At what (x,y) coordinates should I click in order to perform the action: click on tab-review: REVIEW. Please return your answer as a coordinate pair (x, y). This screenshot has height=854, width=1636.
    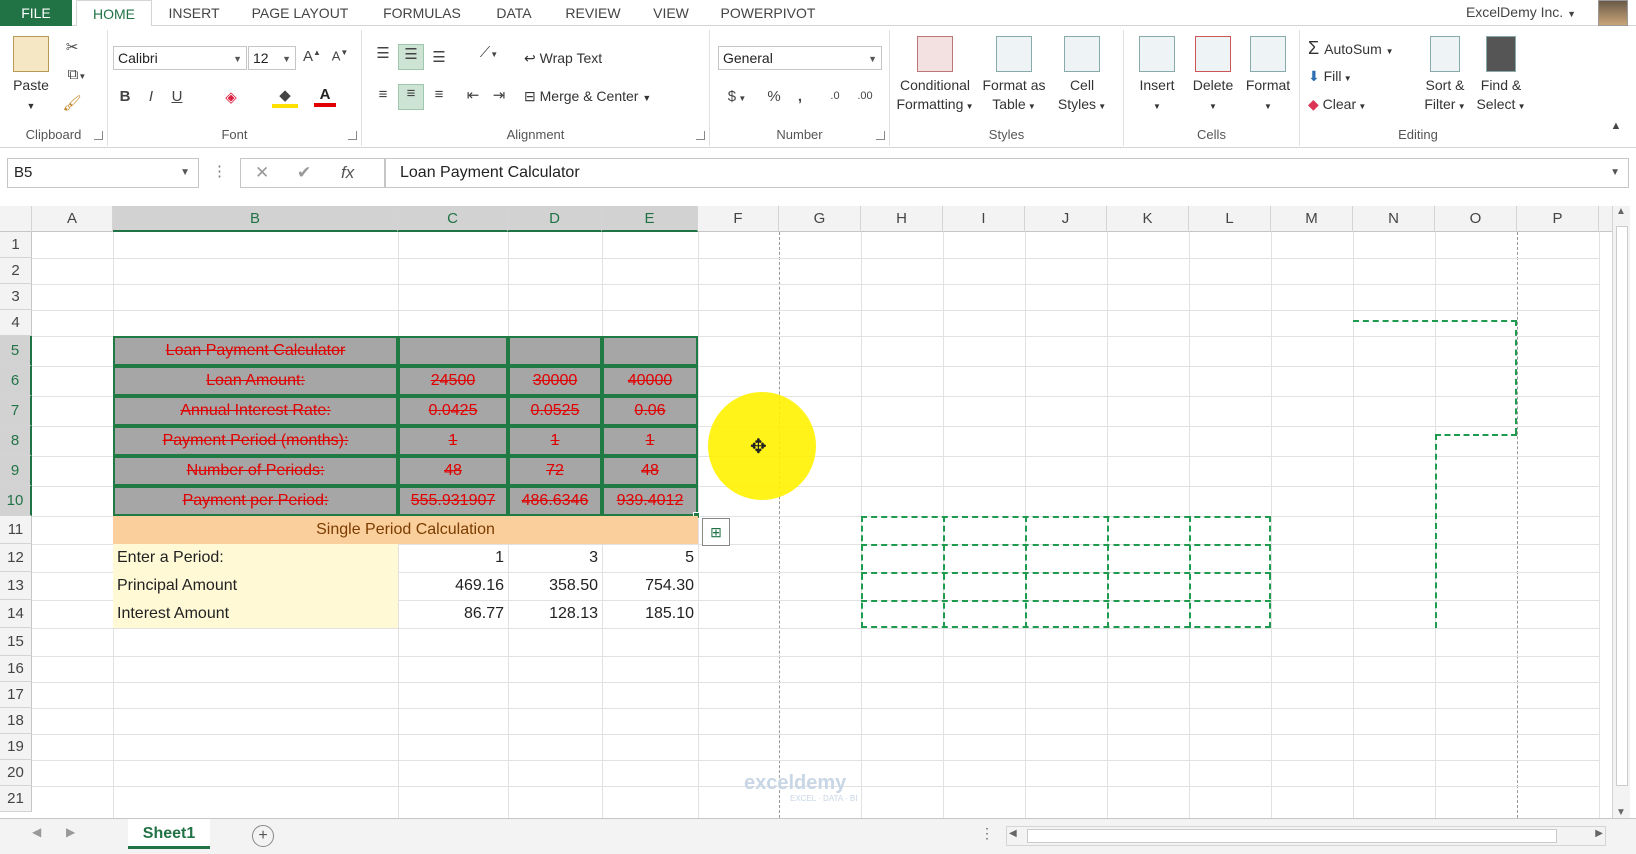
    Looking at the image, I should click on (593, 13).